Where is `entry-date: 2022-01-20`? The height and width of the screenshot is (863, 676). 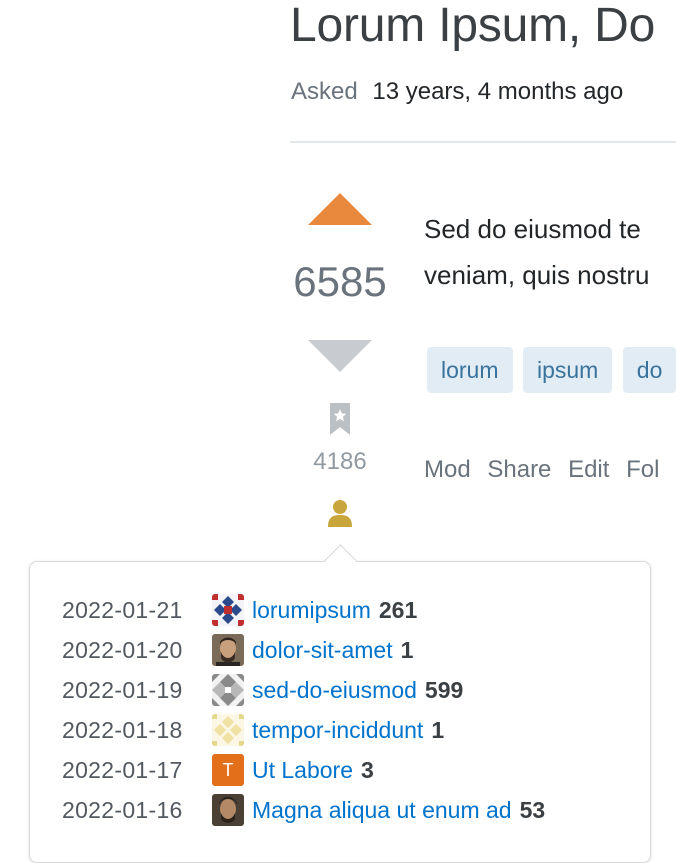
entry-date: 2022-01-20 is located at coordinates (122, 649).